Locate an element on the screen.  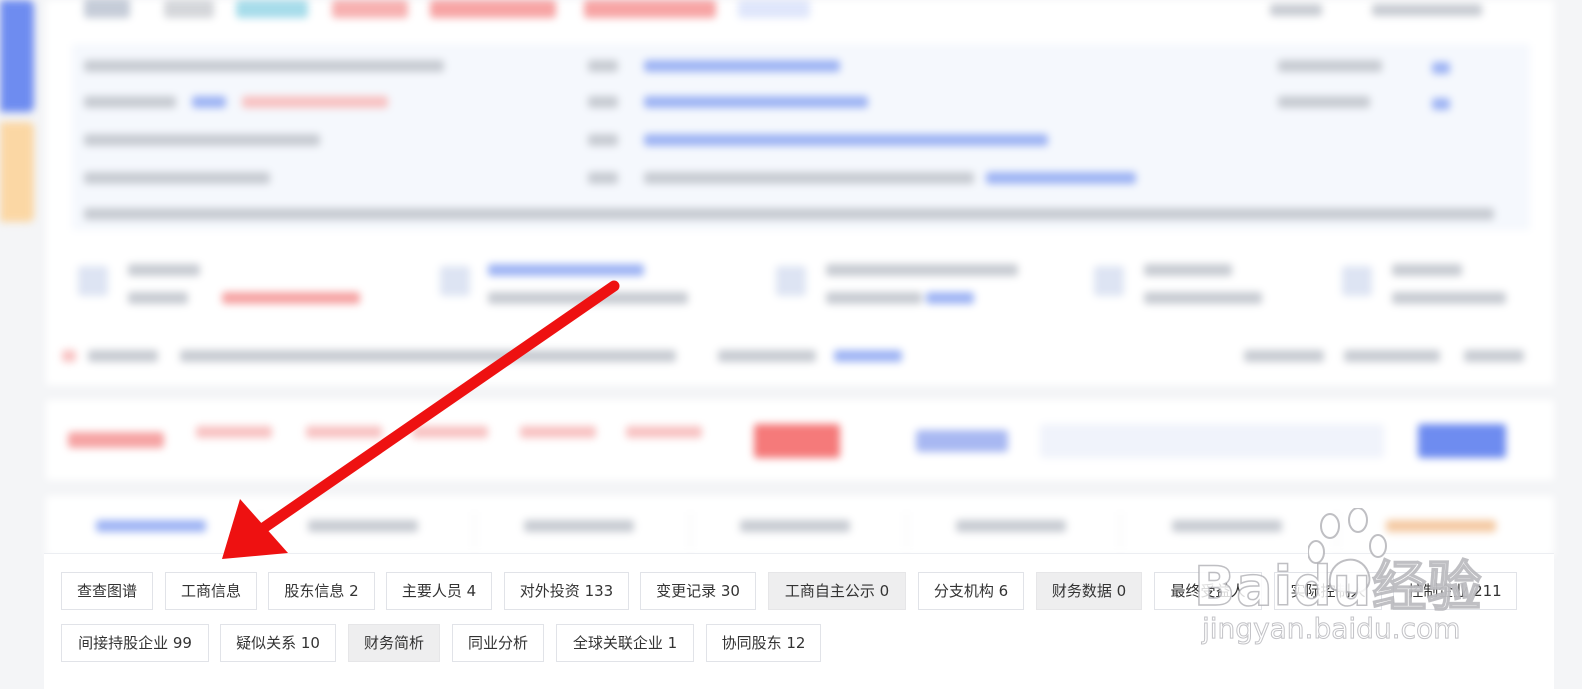
tag-suspected-relations: 疑似关系 10 is located at coordinates (278, 643).